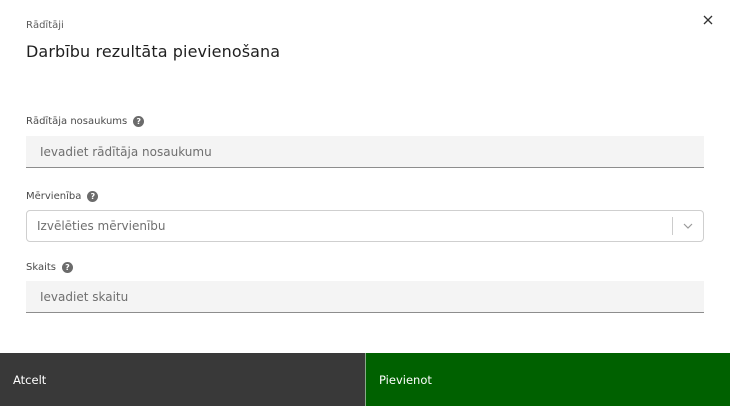  I want to click on count-label-row: Skaits ?, so click(49, 267).